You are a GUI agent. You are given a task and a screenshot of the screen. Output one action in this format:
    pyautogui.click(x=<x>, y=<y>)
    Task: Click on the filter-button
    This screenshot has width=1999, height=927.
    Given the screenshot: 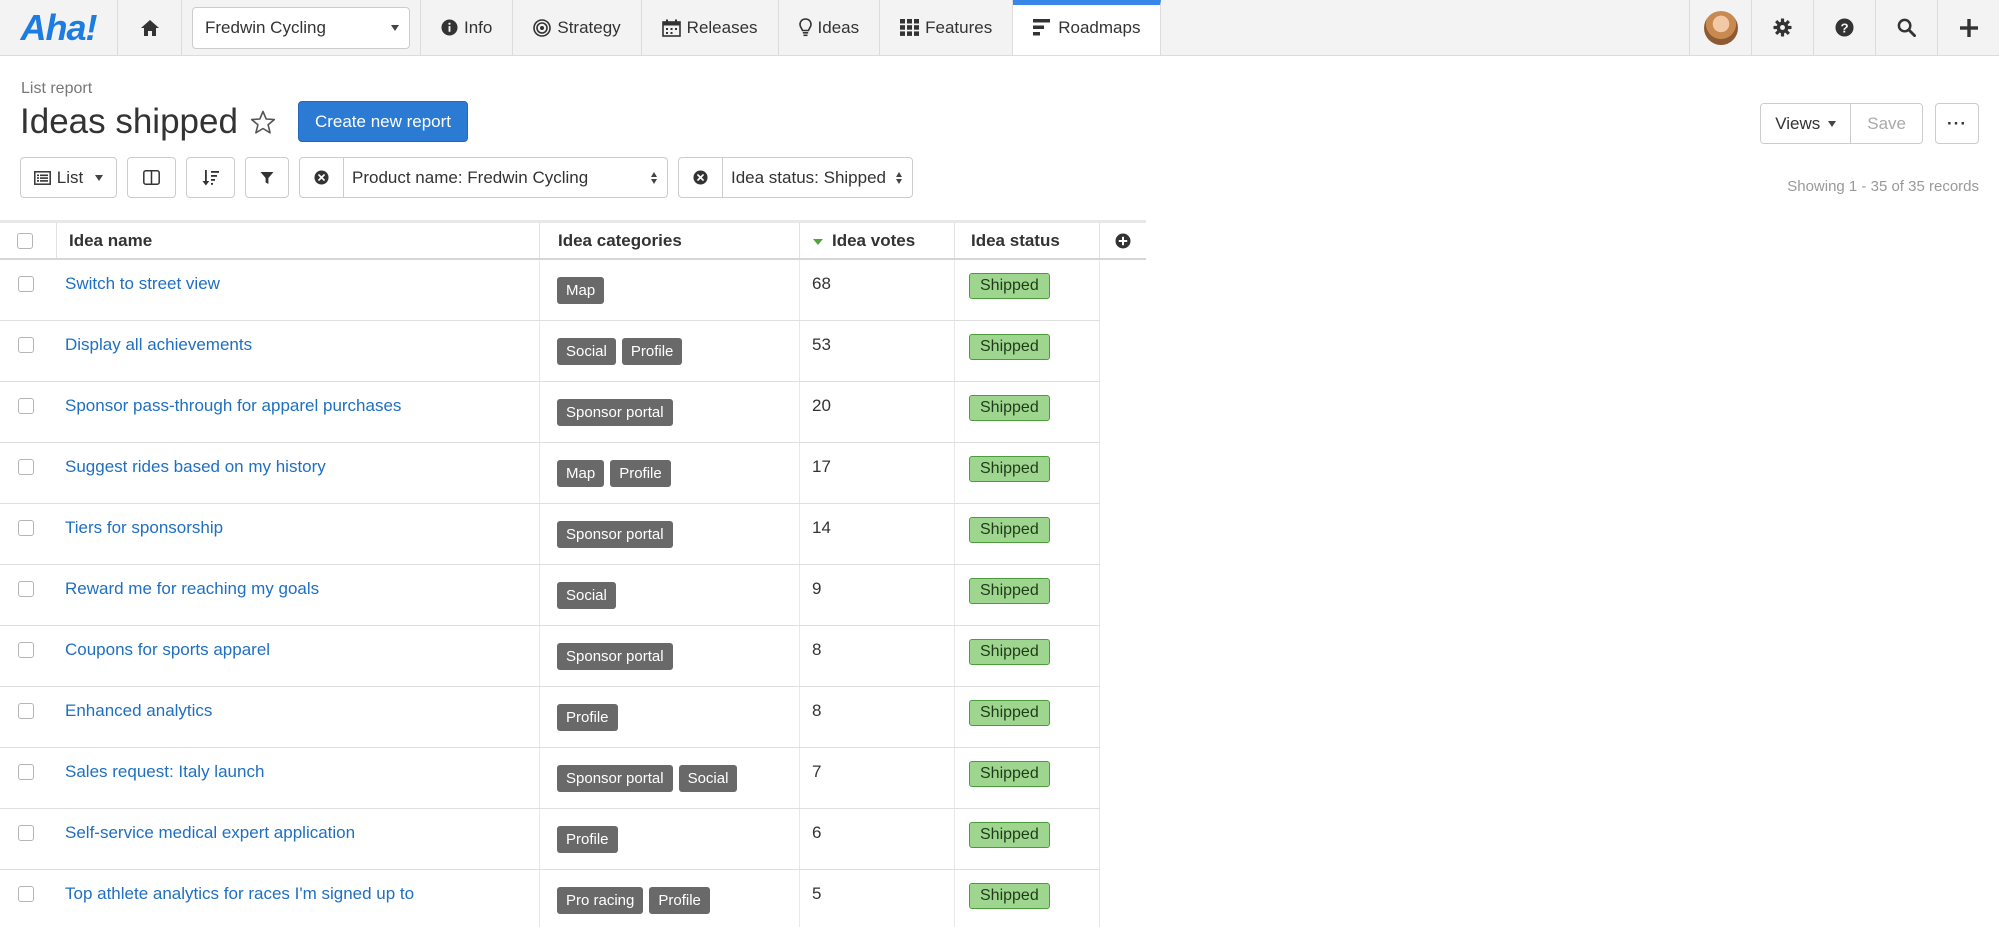 What is the action you would take?
    pyautogui.click(x=267, y=177)
    